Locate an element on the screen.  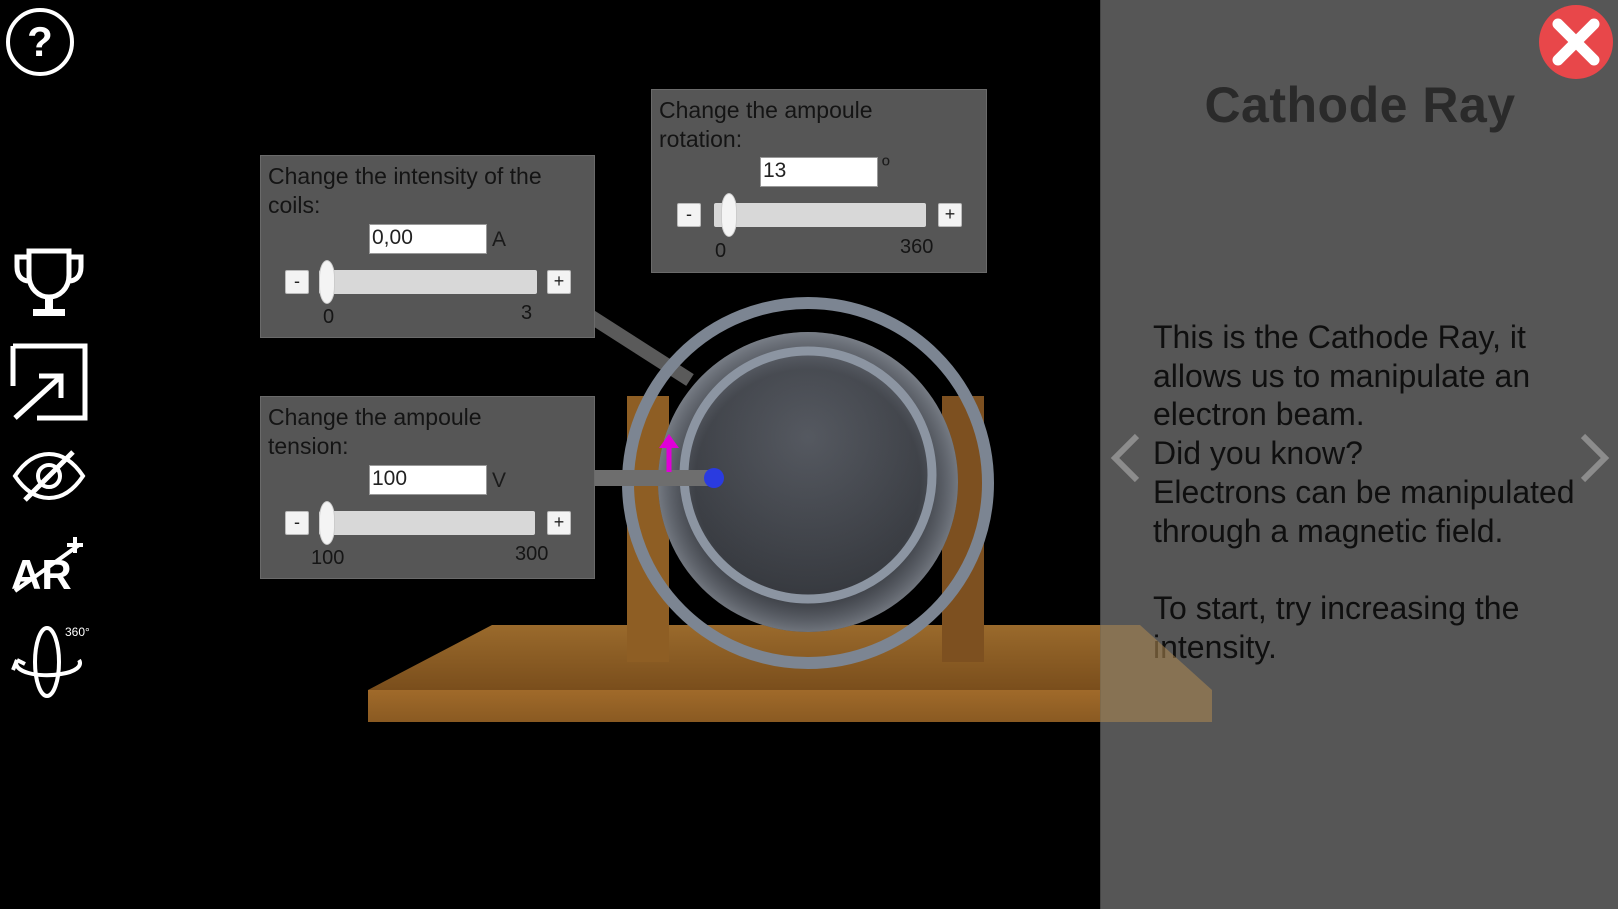
wooden-base-overlay is located at coordinates (1156, 673).